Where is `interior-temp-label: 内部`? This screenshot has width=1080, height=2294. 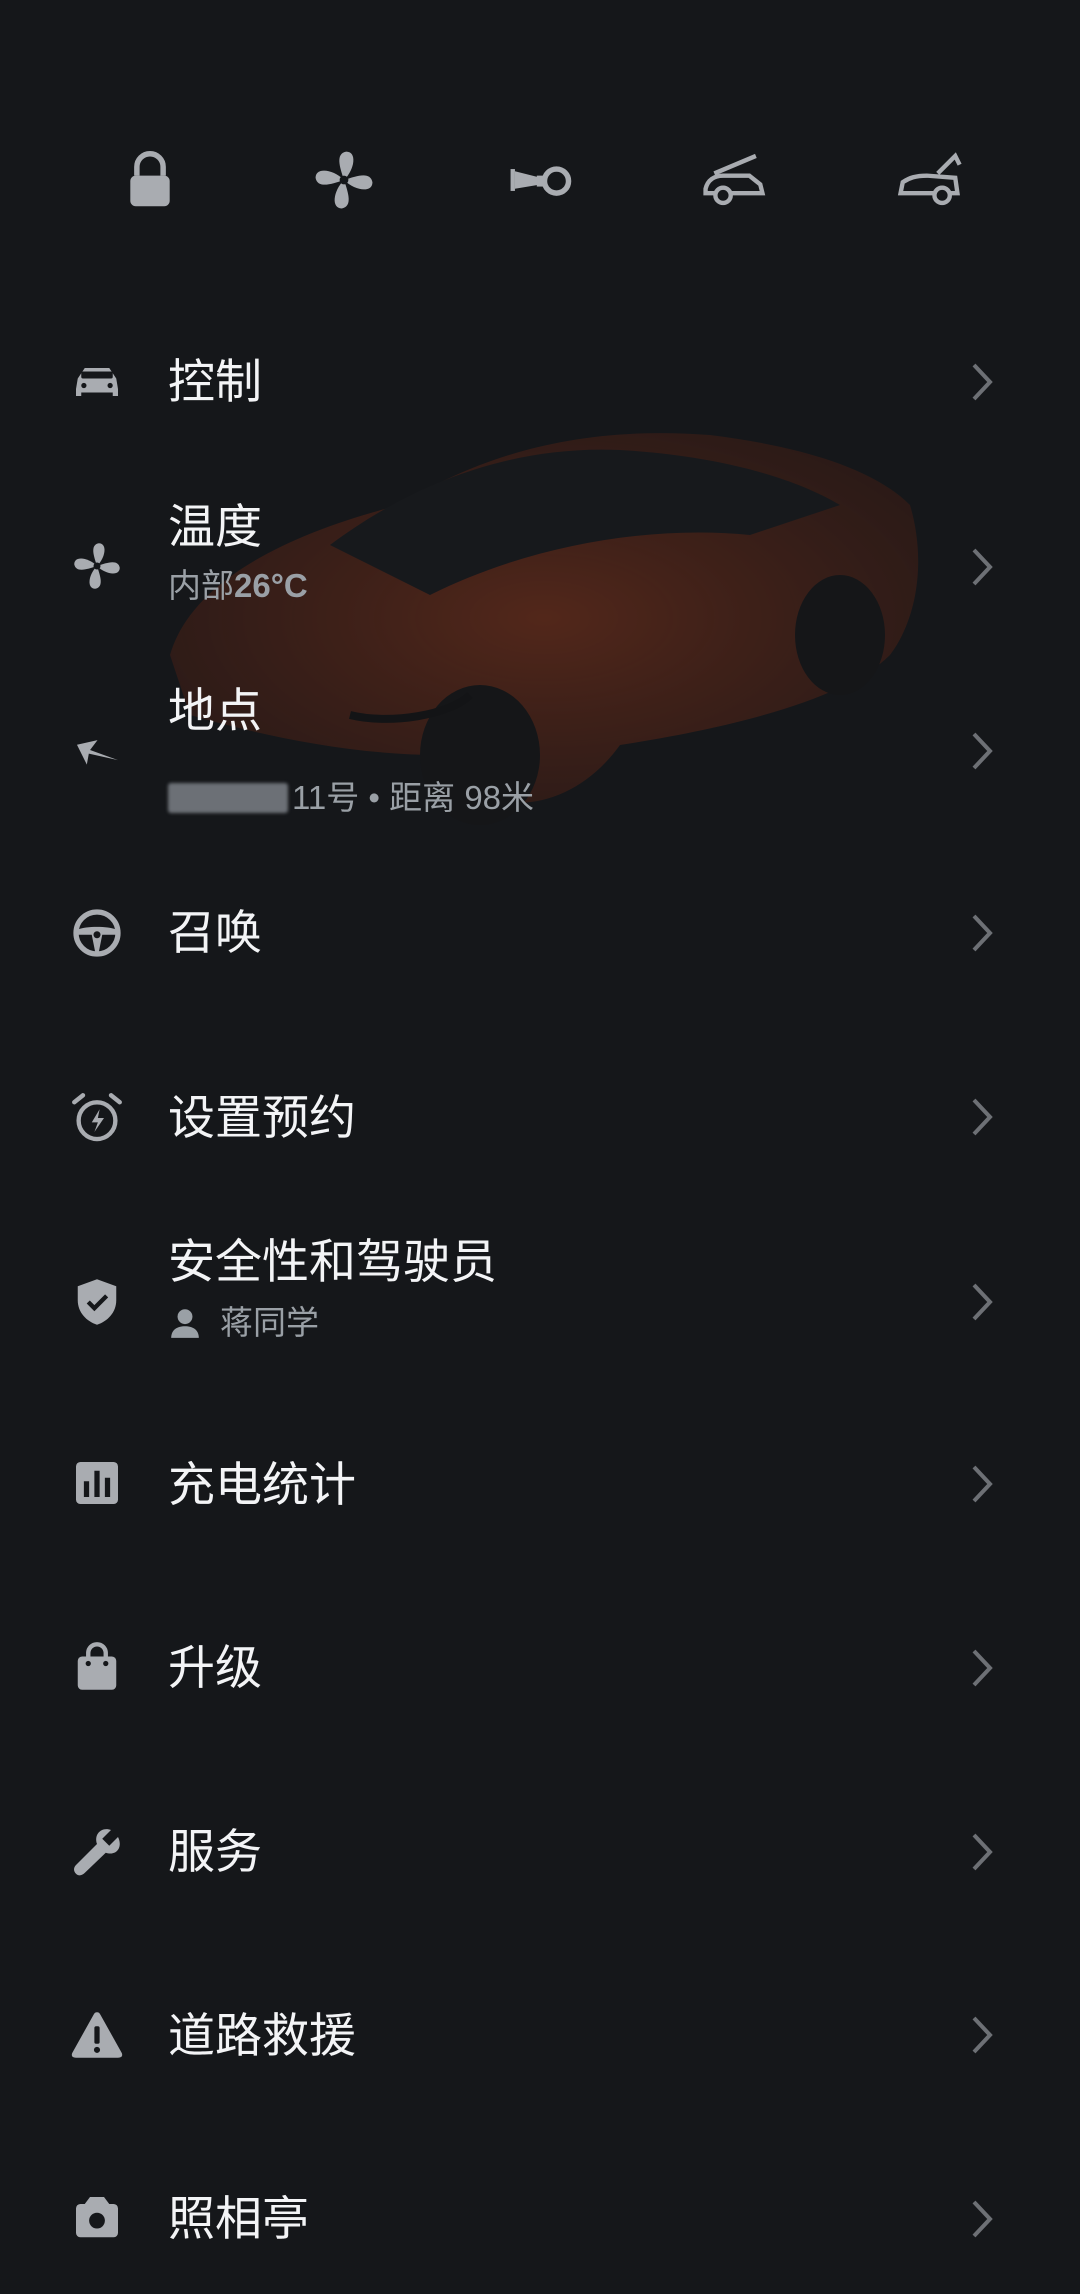
interior-temp-label: 内部 is located at coordinates (201, 585).